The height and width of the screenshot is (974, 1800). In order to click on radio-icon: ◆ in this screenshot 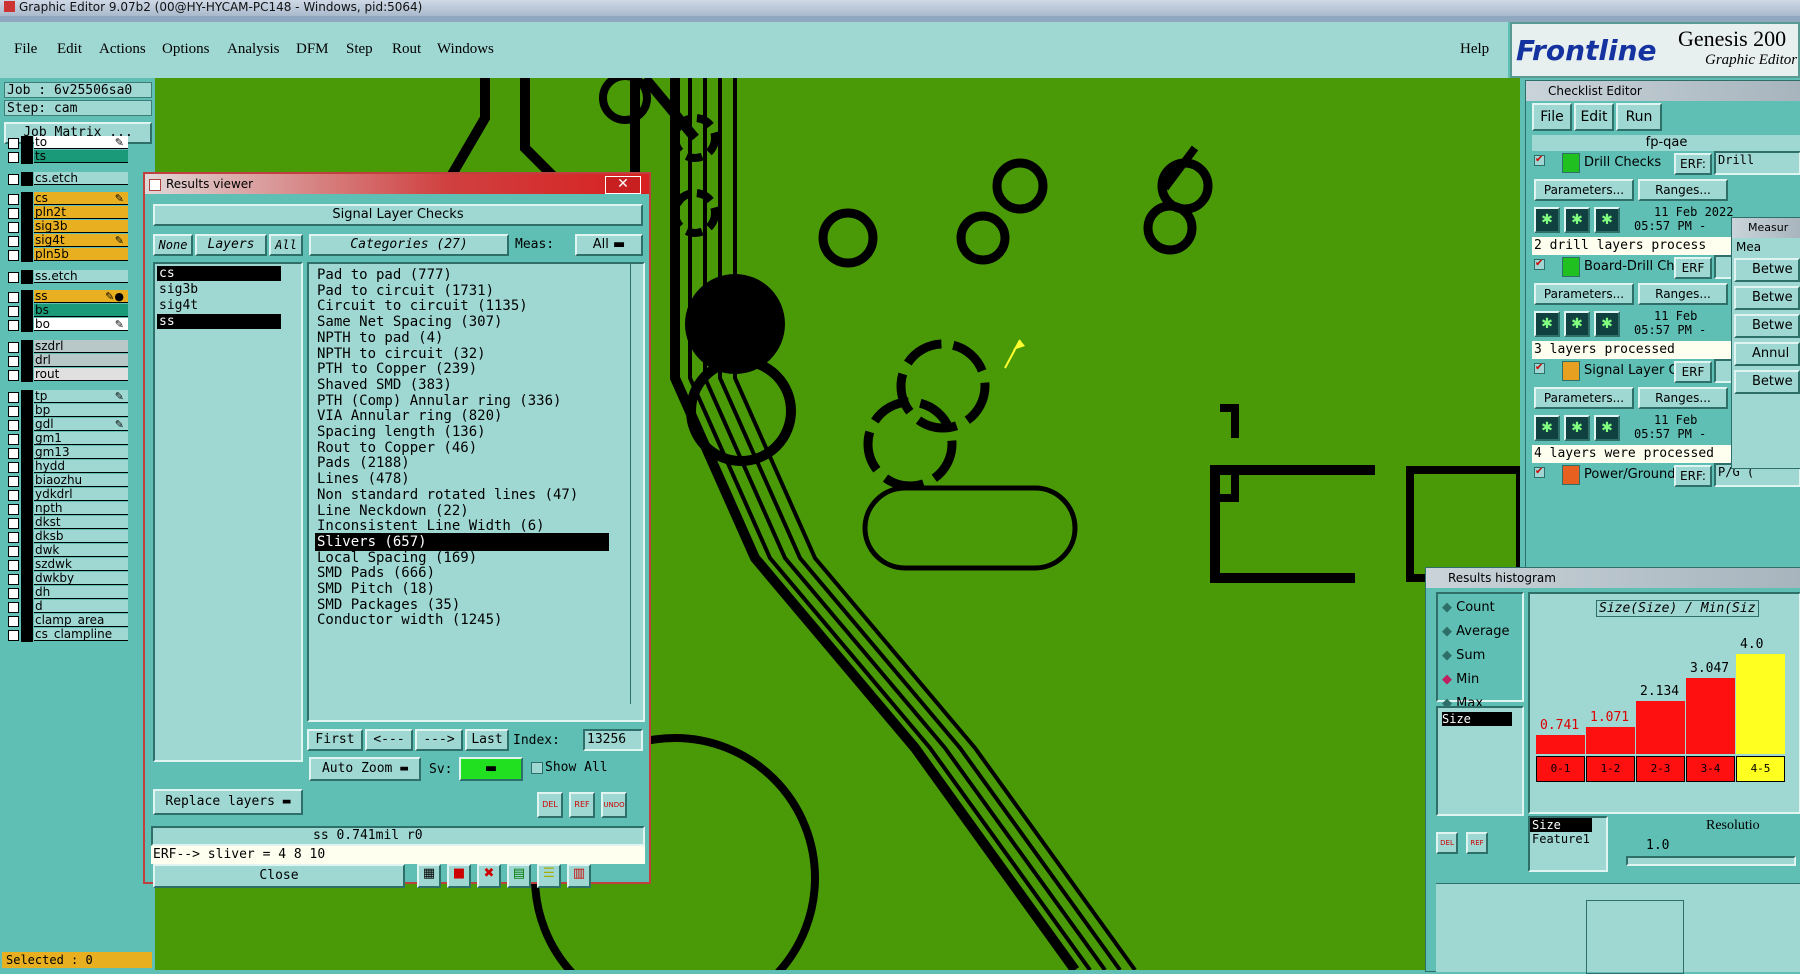, I will do `click(1447, 679)`.